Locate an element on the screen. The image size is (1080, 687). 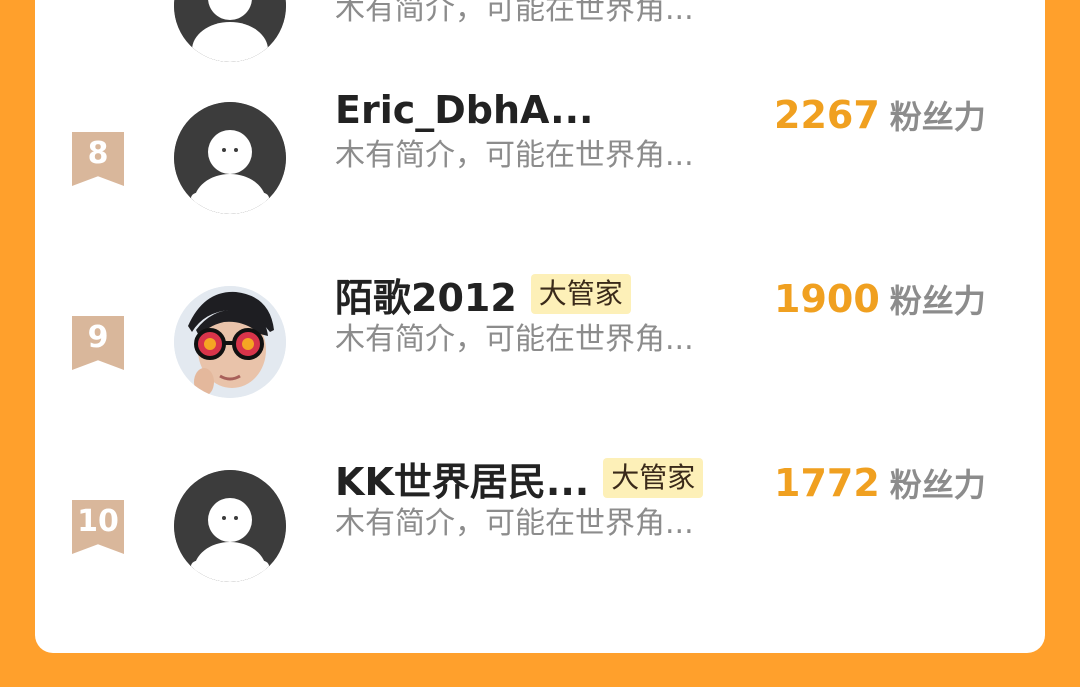
fans-count: 1900 is located at coordinates (827, 299).